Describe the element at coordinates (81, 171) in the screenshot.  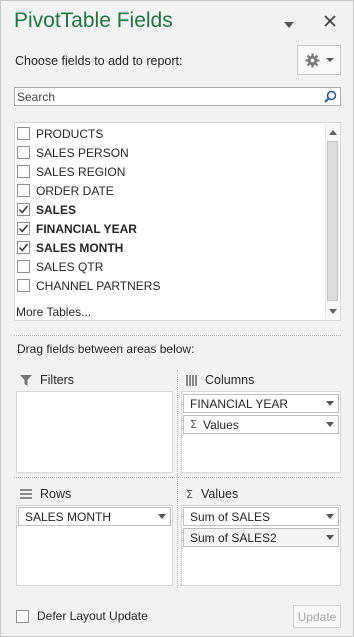
I see `field-label: SALES REGION` at that location.